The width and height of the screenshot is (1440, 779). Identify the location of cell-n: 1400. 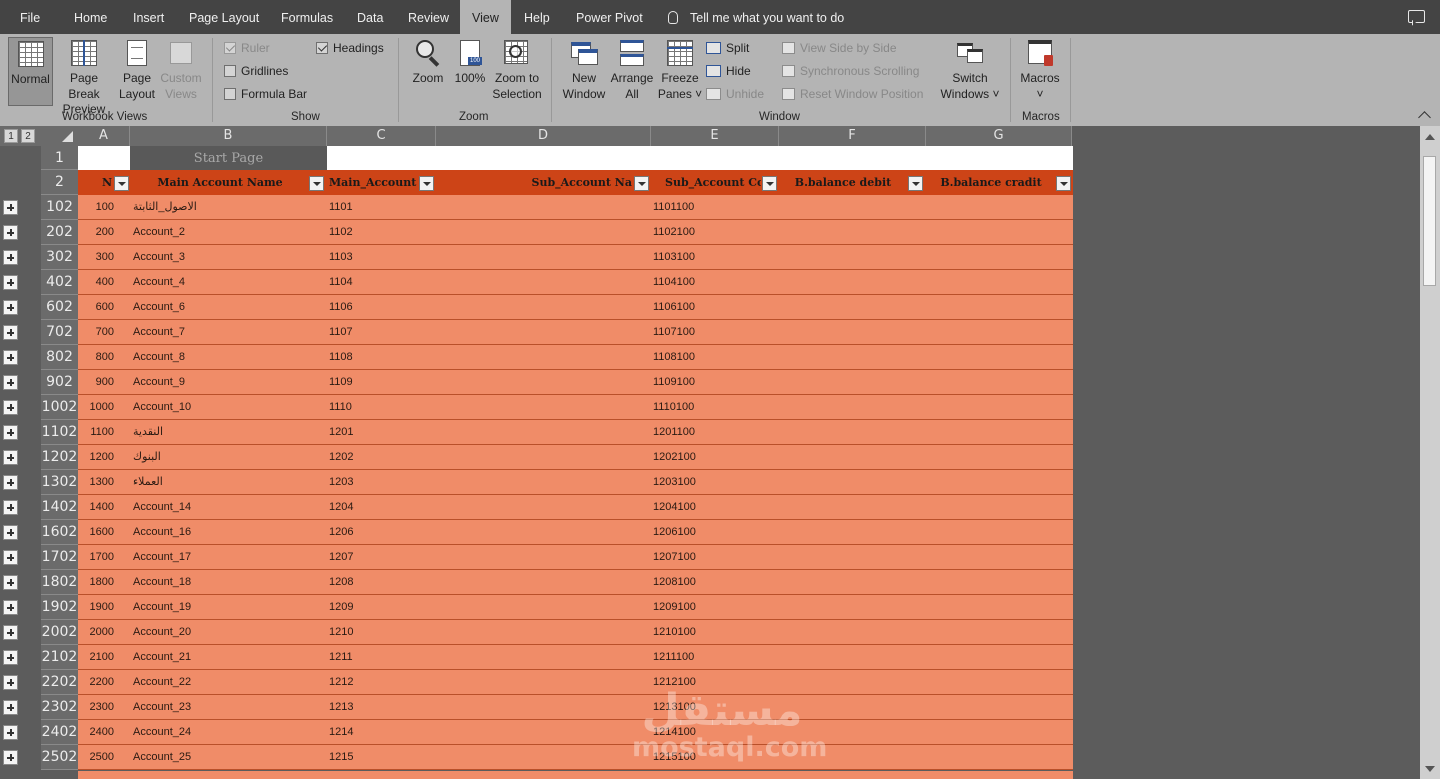
(96, 507).